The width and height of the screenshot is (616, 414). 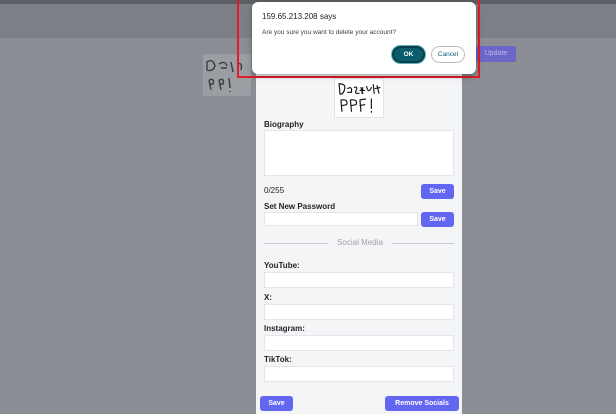 I want to click on new-password-label: Set New Password, so click(x=300, y=206).